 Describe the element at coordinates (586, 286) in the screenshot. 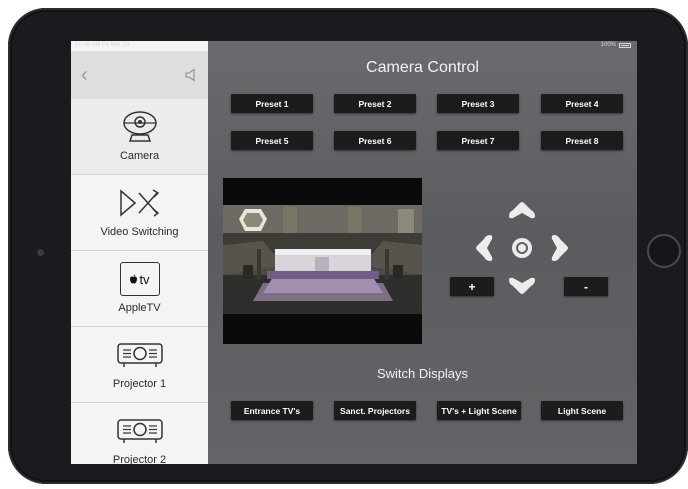

I see `zoom-out-button: -` at that location.